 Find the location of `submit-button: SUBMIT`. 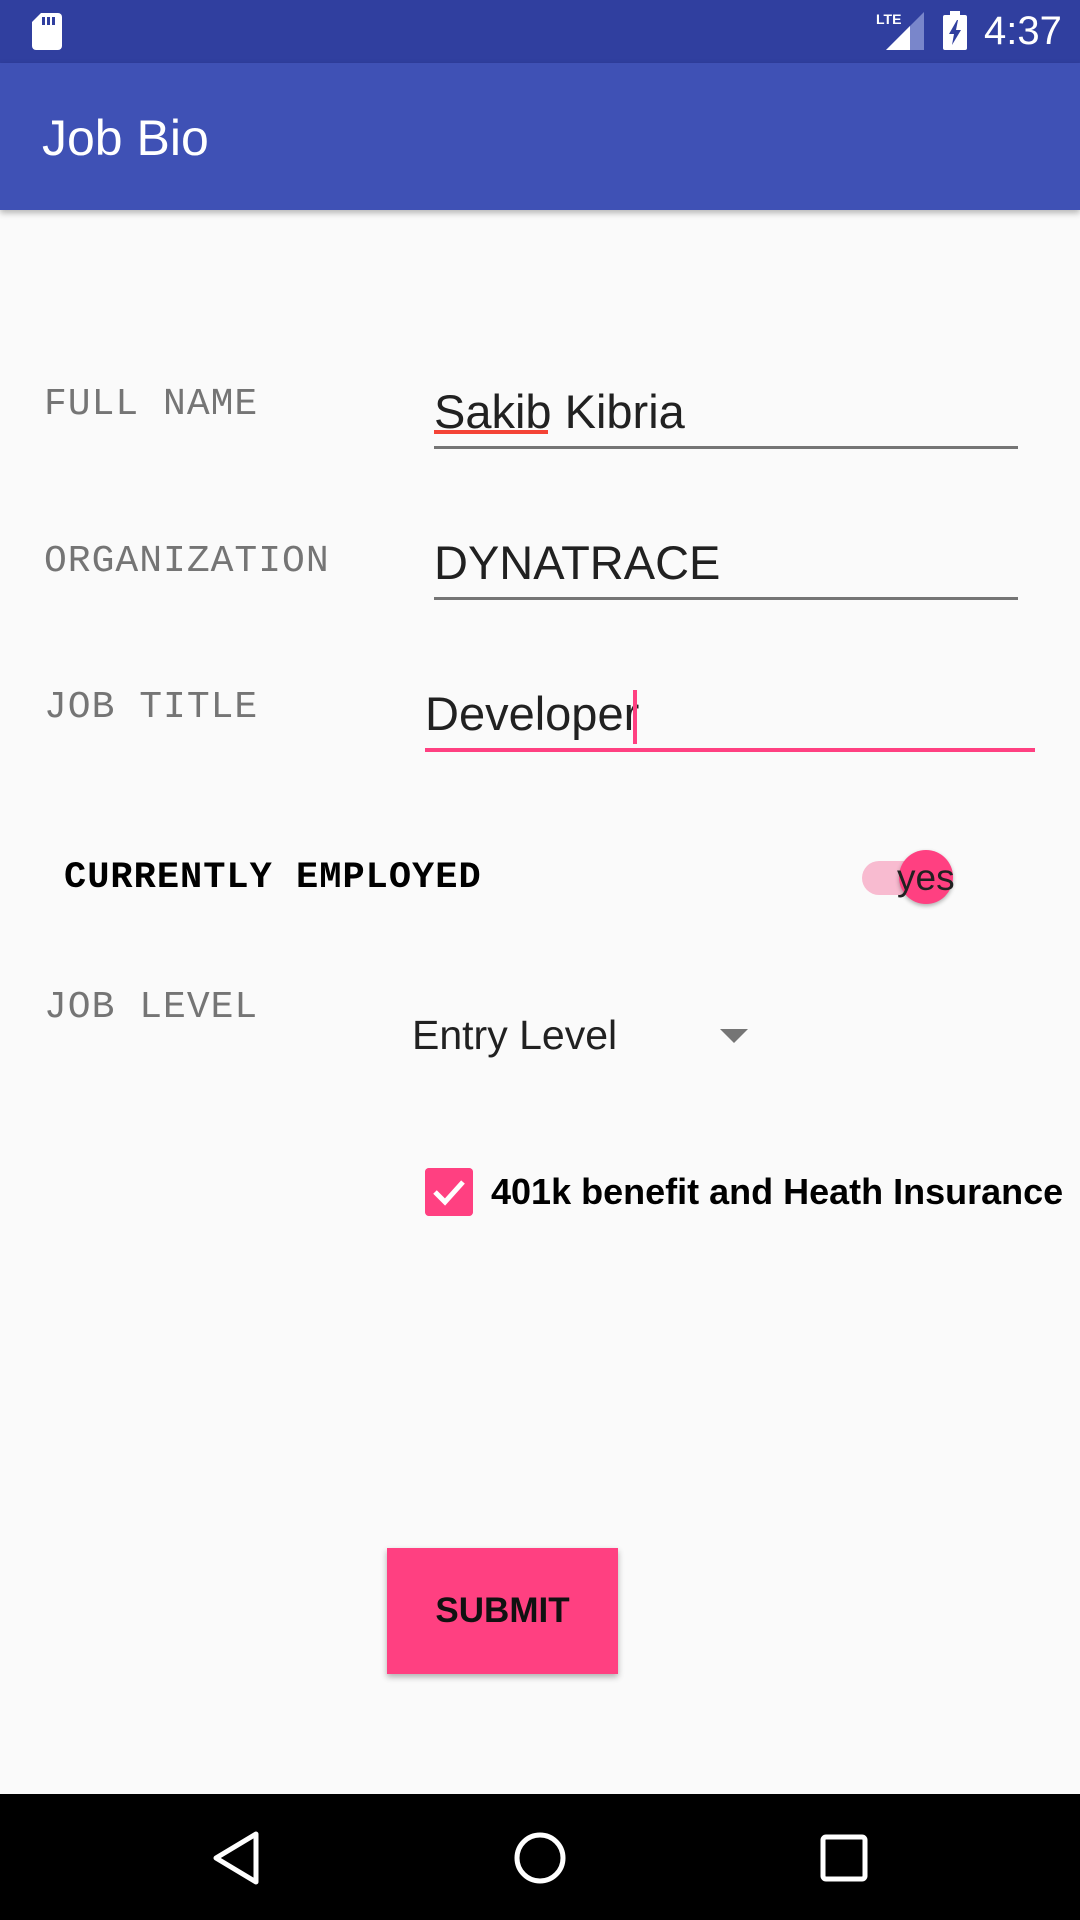

submit-button: SUBMIT is located at coordinates (502, 1611).